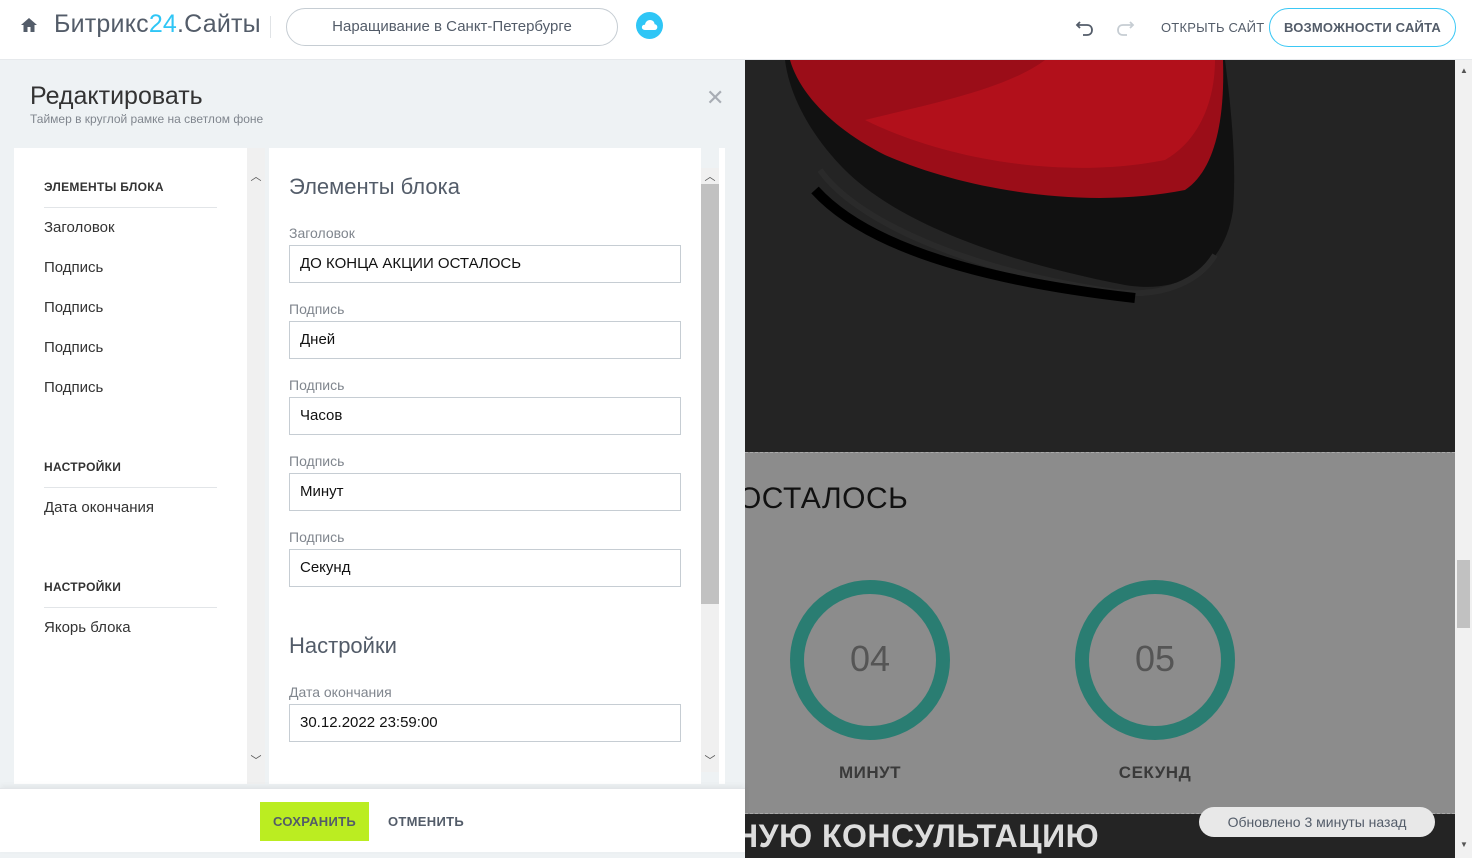 This screenshot has height=858, width=1472. What do you see at coordinates (1212, 27) in the screenshot?
I see `open-site-link: ОТКРЫТЬ САЙТ` at bounding box center [1212, 27].